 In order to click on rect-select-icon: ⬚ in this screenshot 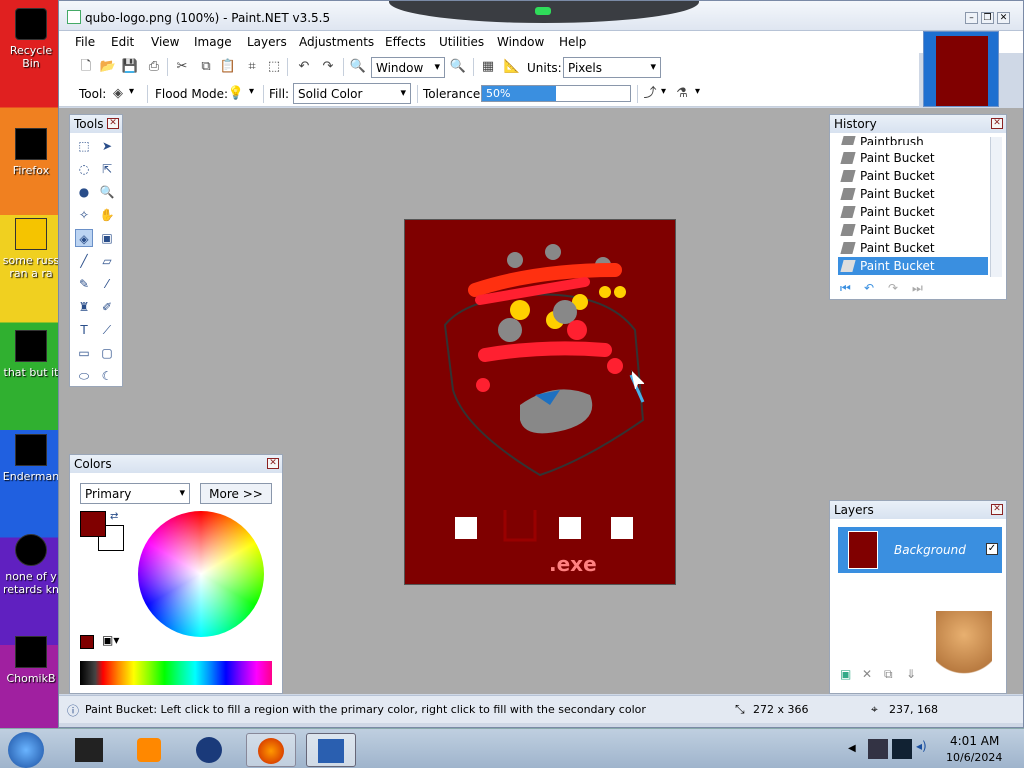, I will do `click(84, 146)`.